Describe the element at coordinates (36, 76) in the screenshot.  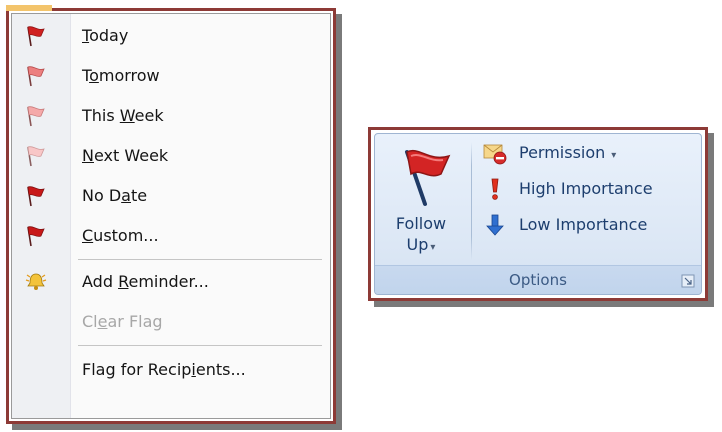
I see `flag-rose-icon` at that location.